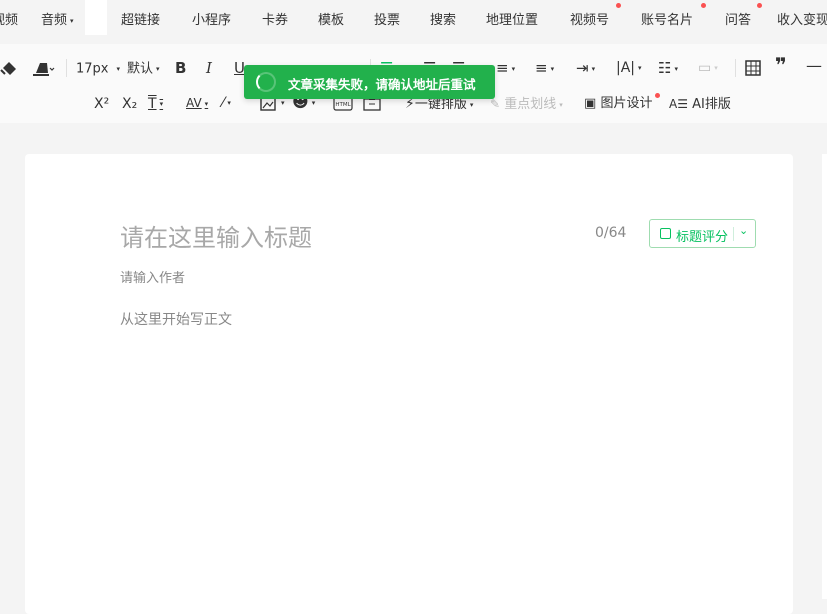 The height and width of the screenshot is (614, 827). What do you see at coordinates (211, 18) in the screenshot?
I see `menu-item-mini-program: 小程序` at bounding box center [211, 18].